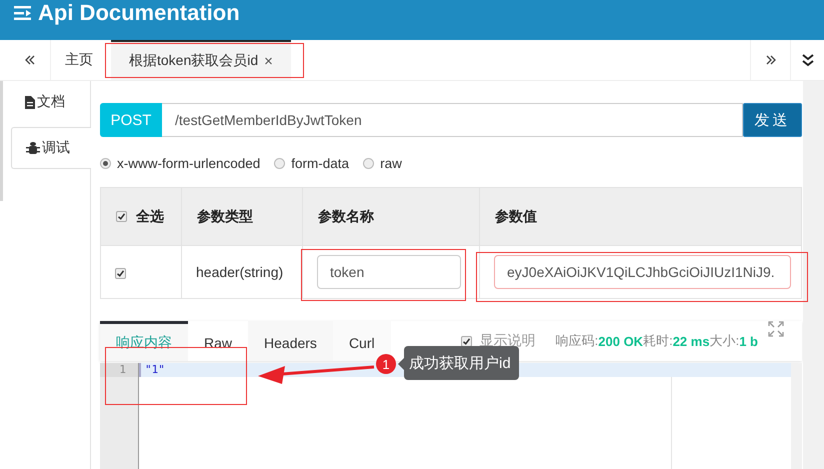 The image size is (824, 469). I want to click on line-number: 1, so click(119, 370).